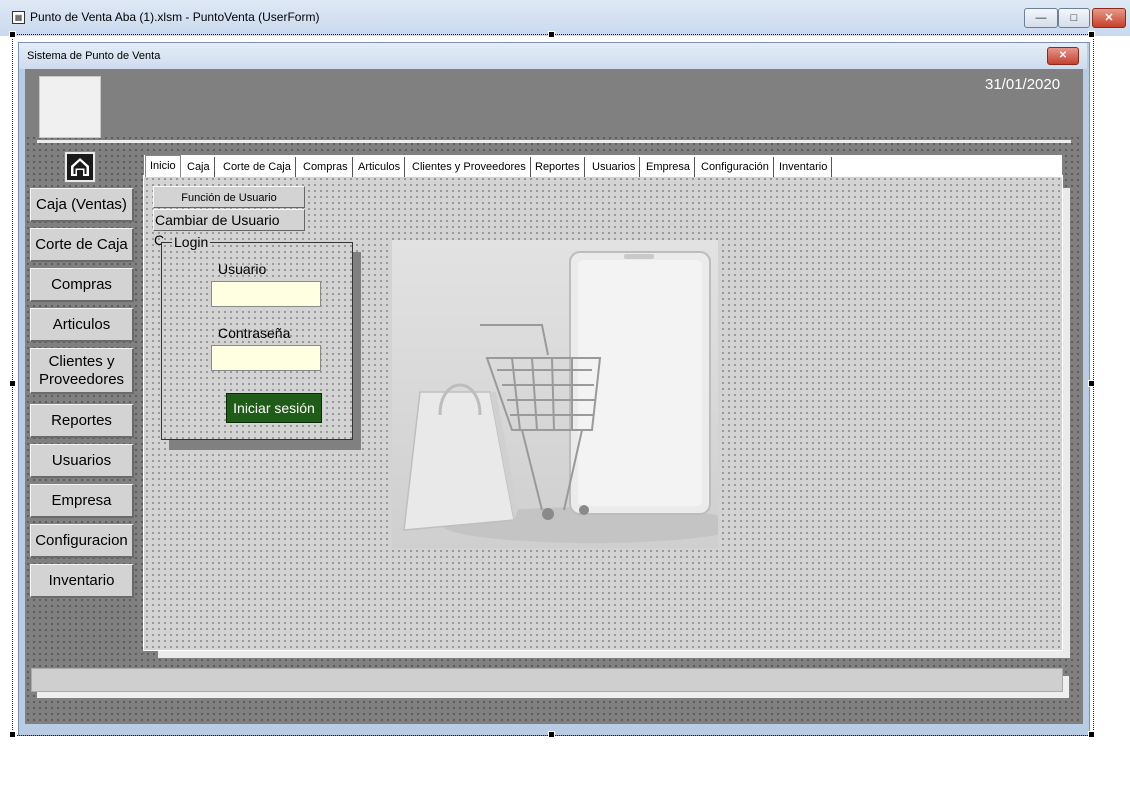  I want to click on close-button: ✕, so click(1109, 18).